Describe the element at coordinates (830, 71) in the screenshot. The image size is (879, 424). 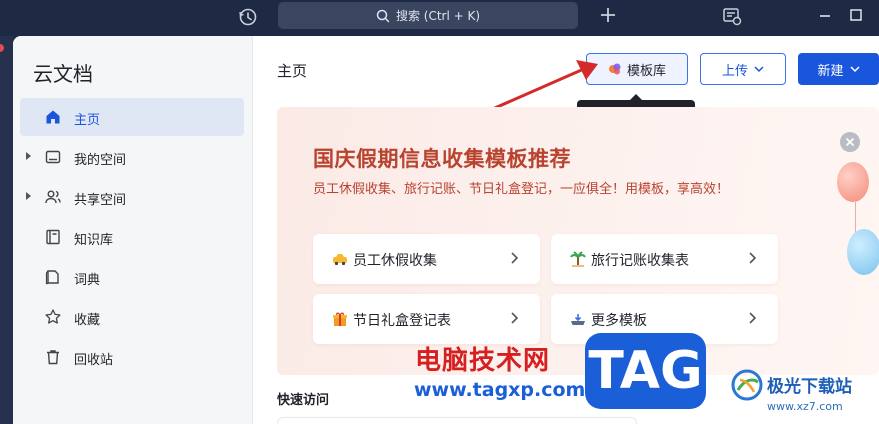
I see `new-label: 新建` at that location.